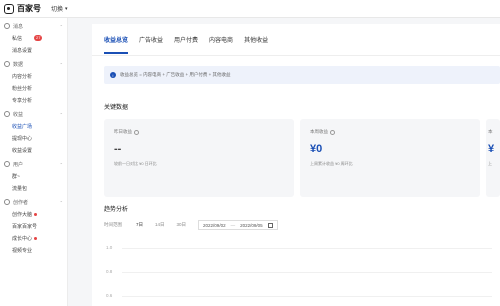 The height and width of the screenshot is (306, 500). What do you see at coordinates (29, 8) in the screenshot?
I see `logo-text: 百家号` at bounding box center [29, 8].